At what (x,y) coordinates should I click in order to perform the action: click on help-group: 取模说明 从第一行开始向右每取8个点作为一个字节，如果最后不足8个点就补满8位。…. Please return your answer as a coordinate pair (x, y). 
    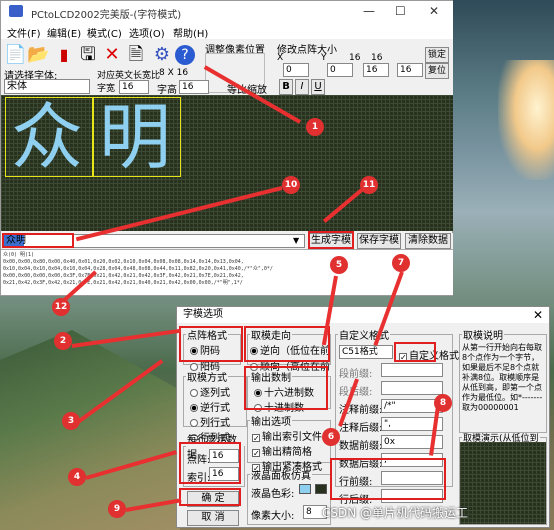
    Looking at the image, I should click on (503, 380).